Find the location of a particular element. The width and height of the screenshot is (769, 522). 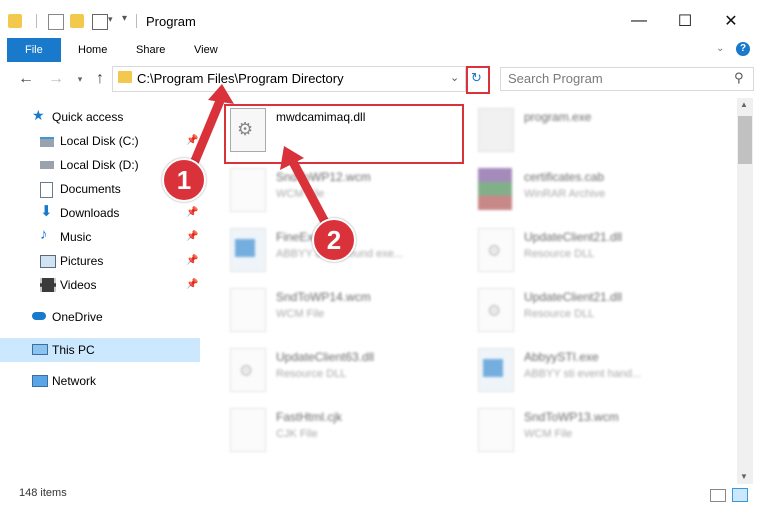

arrow-two is located at coordinates (309, 192).